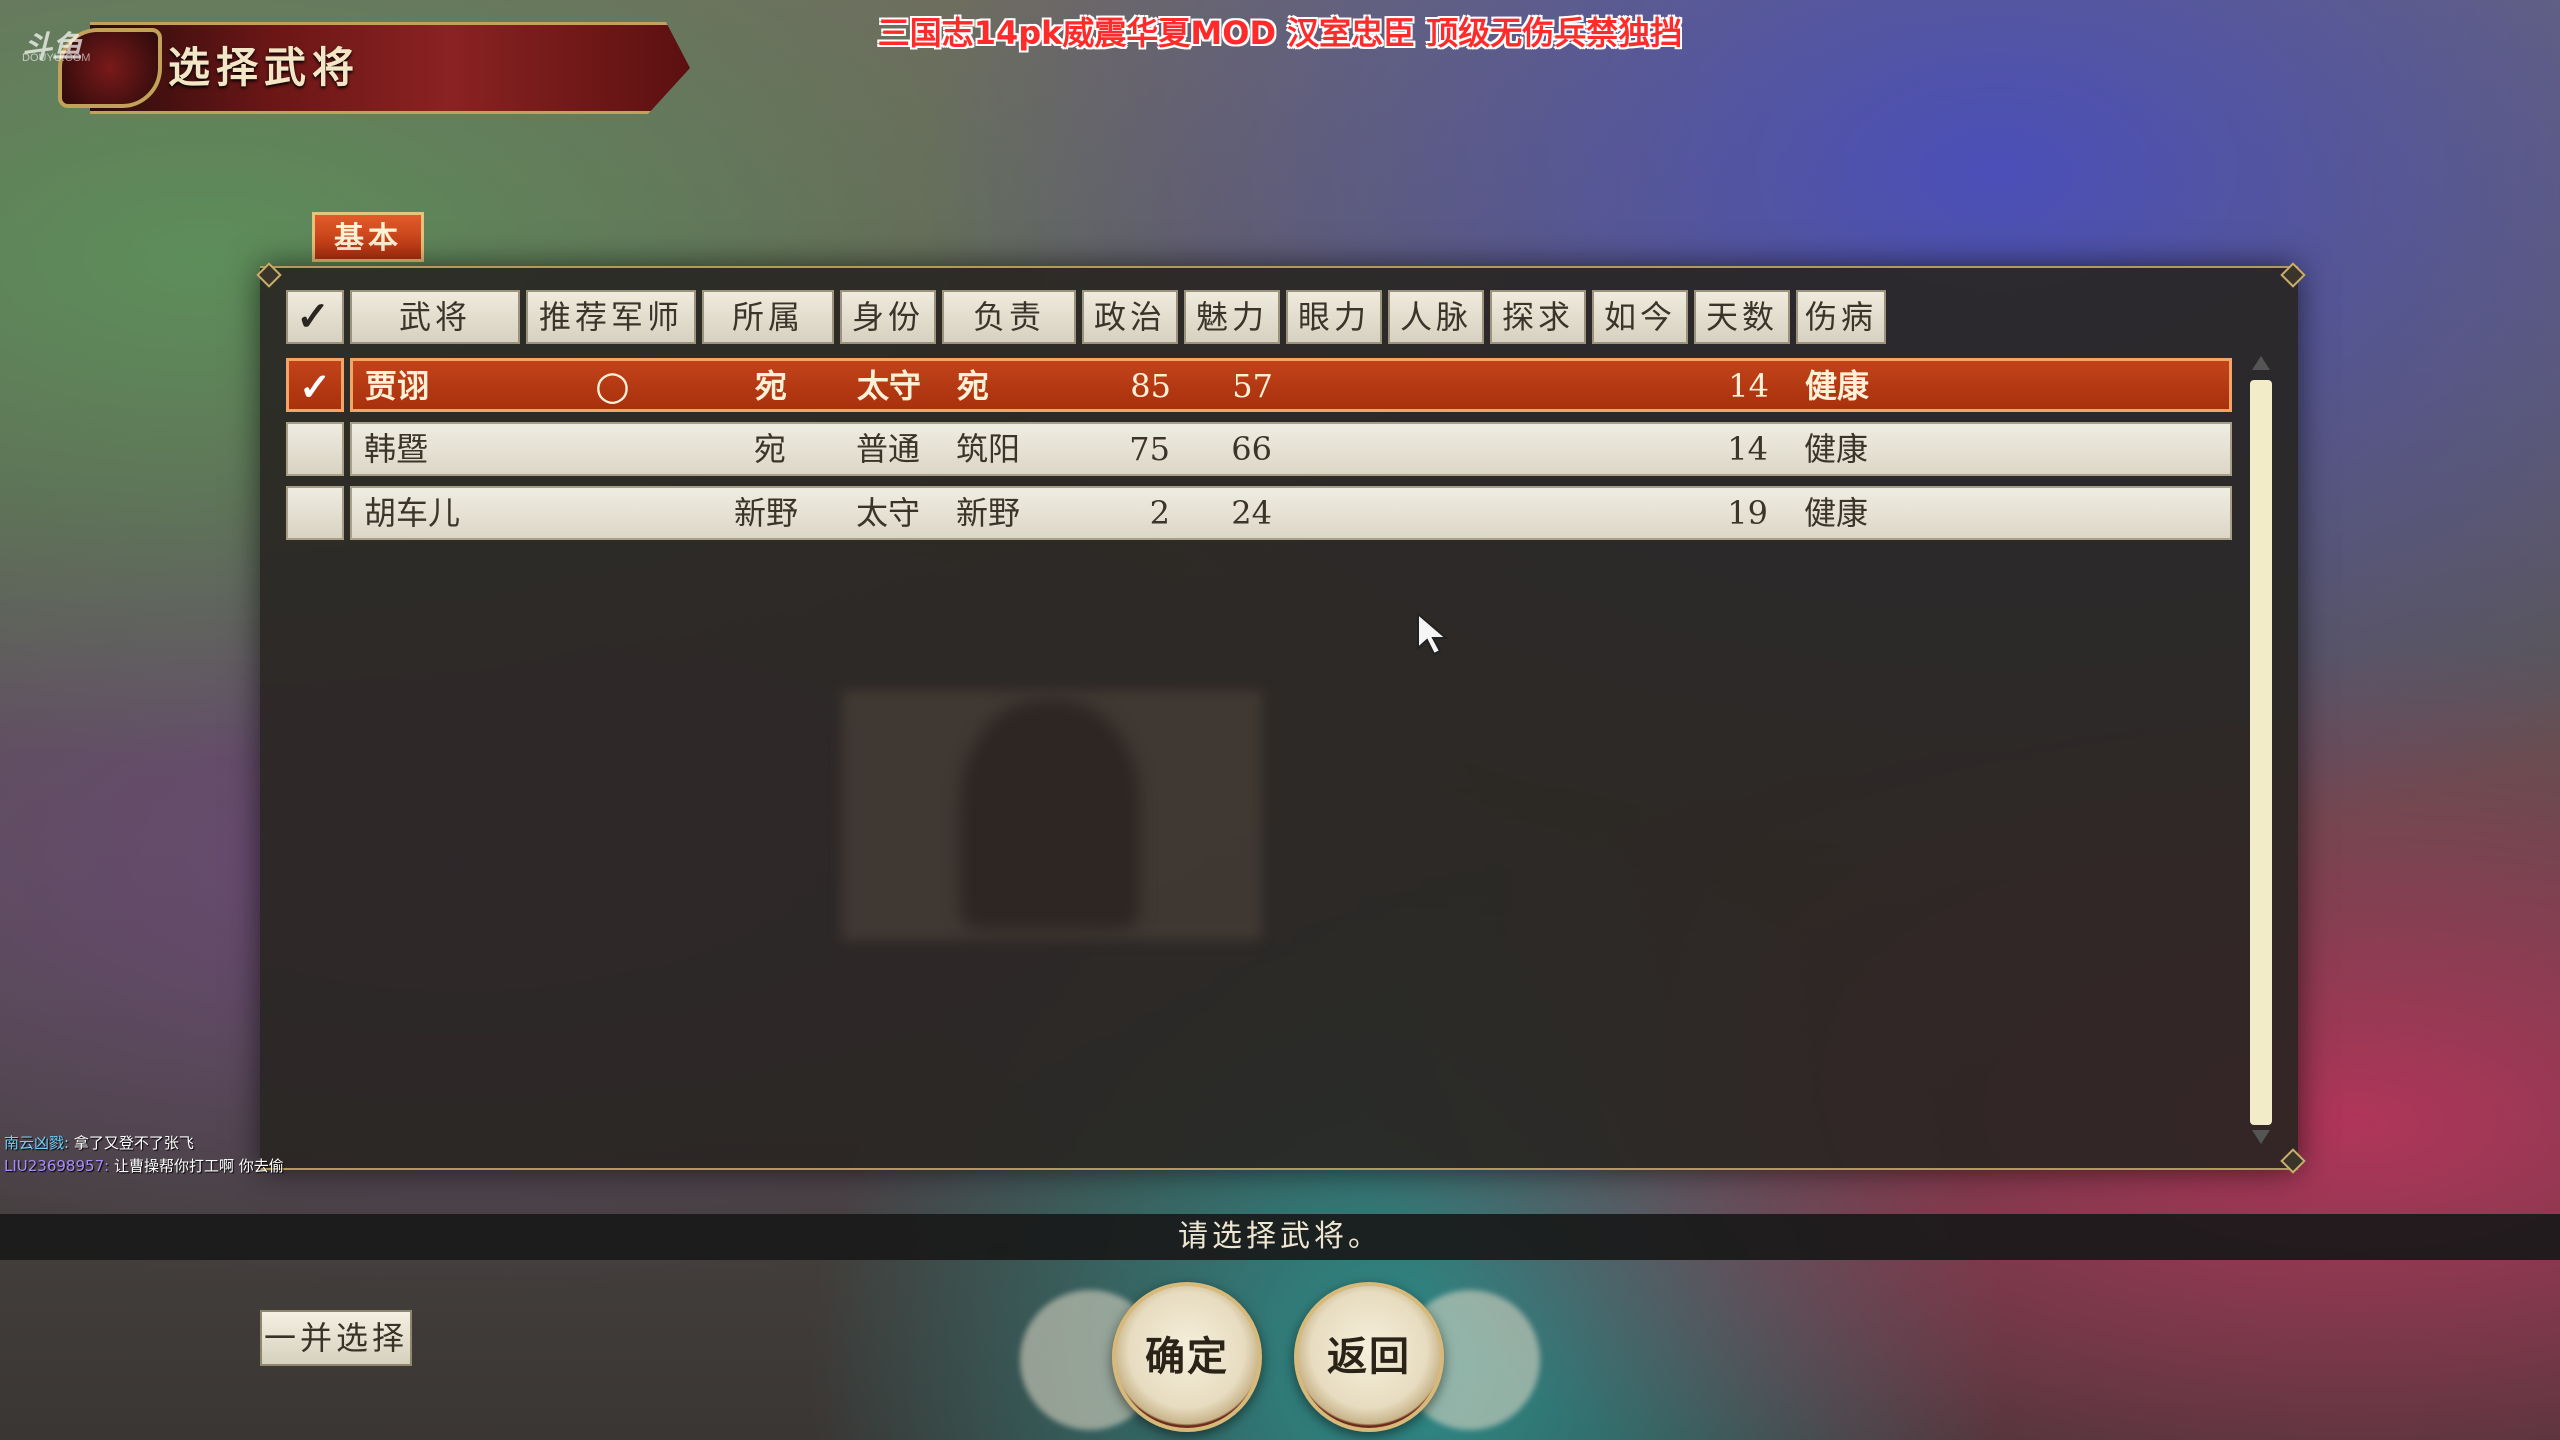 Image resolution: width=2560 pixels, height=1440 pixels. I want to click on table-row: 贾诩 ○ 宛 太守 宛 85 57 14 健康, so click(1291, 385).